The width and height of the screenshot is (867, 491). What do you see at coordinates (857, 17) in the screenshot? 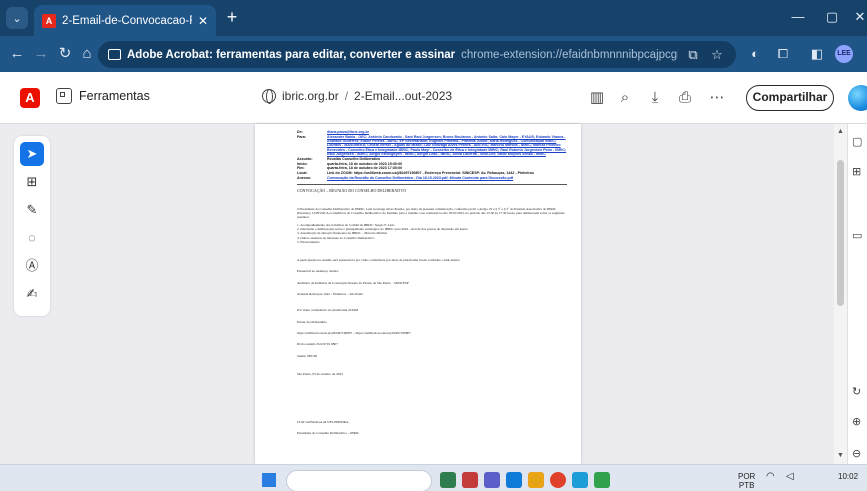
I see `close-window-icon: ✕` at bounding box center [857, 17].